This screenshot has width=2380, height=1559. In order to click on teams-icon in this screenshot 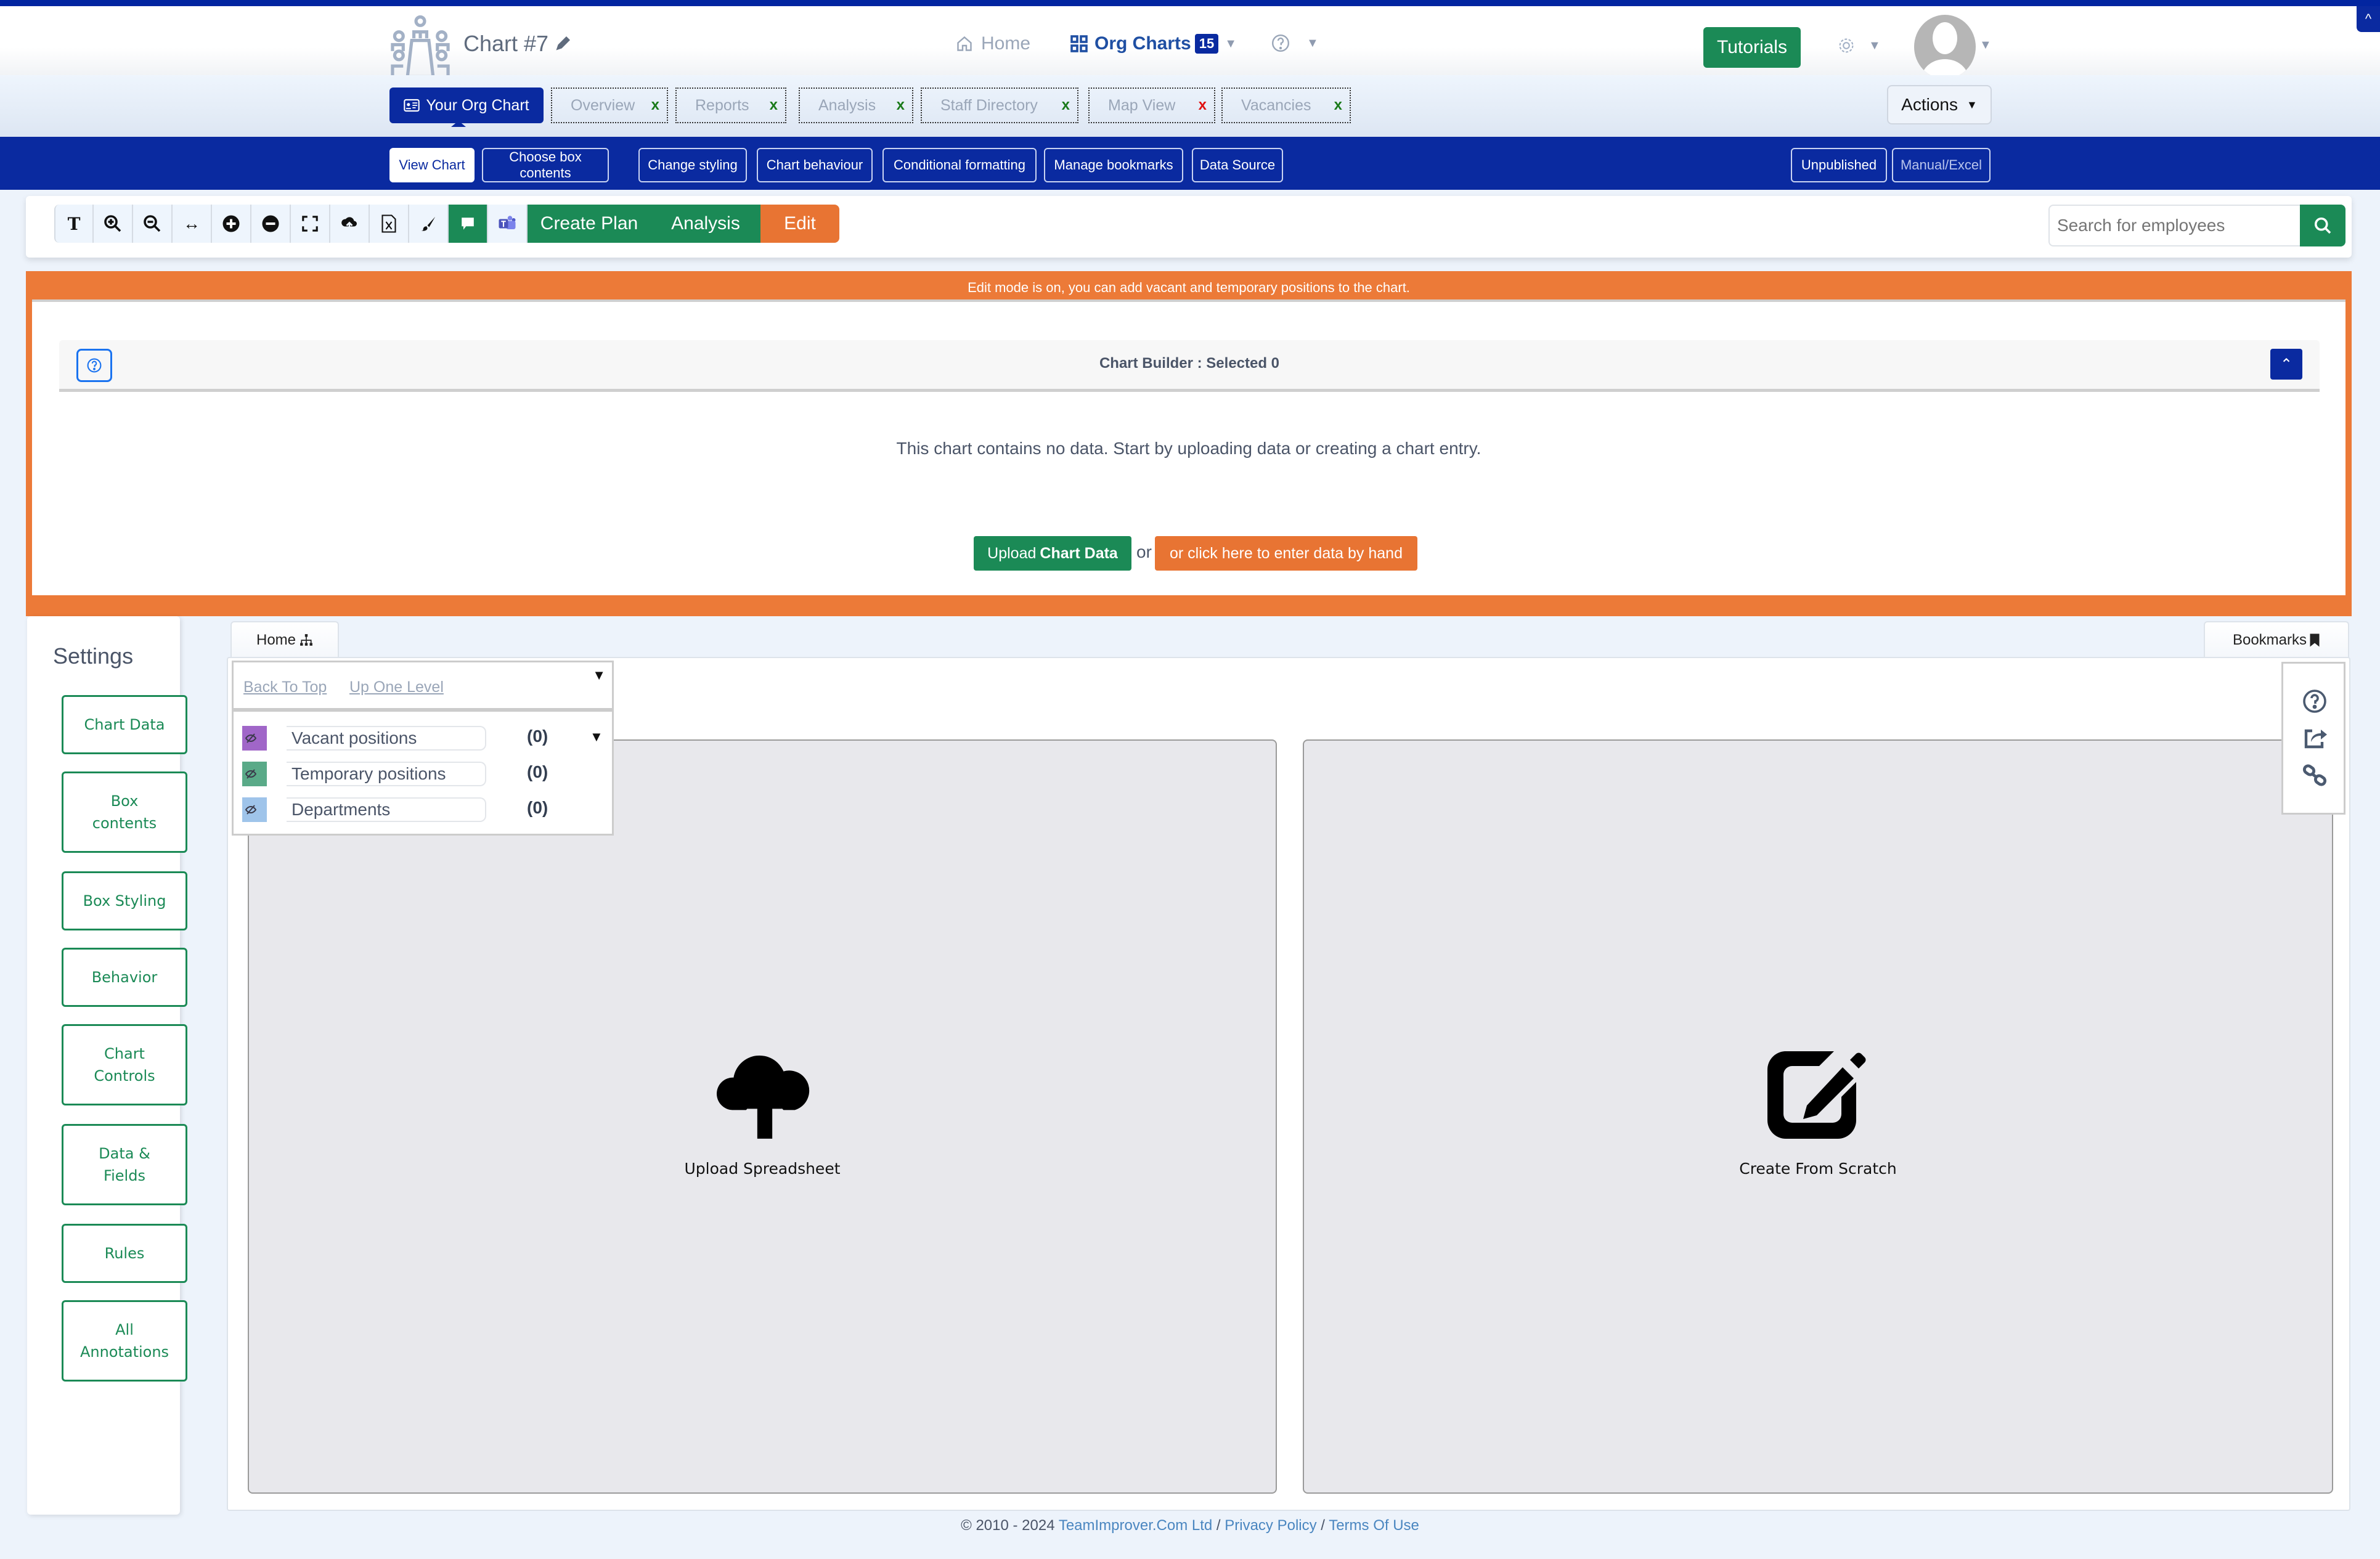, I will do `click(507, 222)`.